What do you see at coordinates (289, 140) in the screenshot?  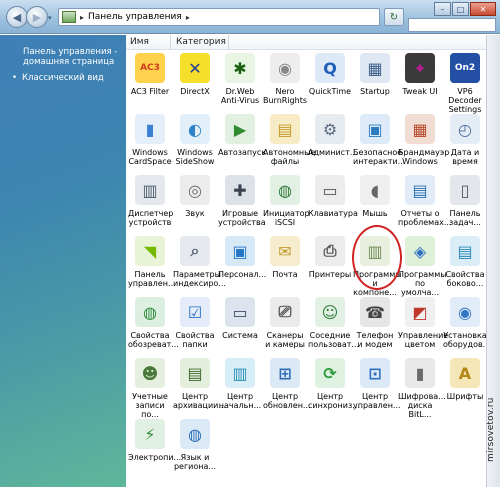 I see `control-panel-item: ▤ Автономные файлы` at bounding box center [289, 140].